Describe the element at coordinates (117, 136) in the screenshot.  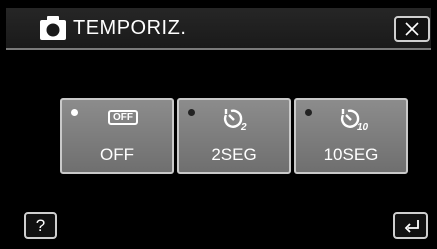
I see `timer-option-off: OFF OFF` at that location.